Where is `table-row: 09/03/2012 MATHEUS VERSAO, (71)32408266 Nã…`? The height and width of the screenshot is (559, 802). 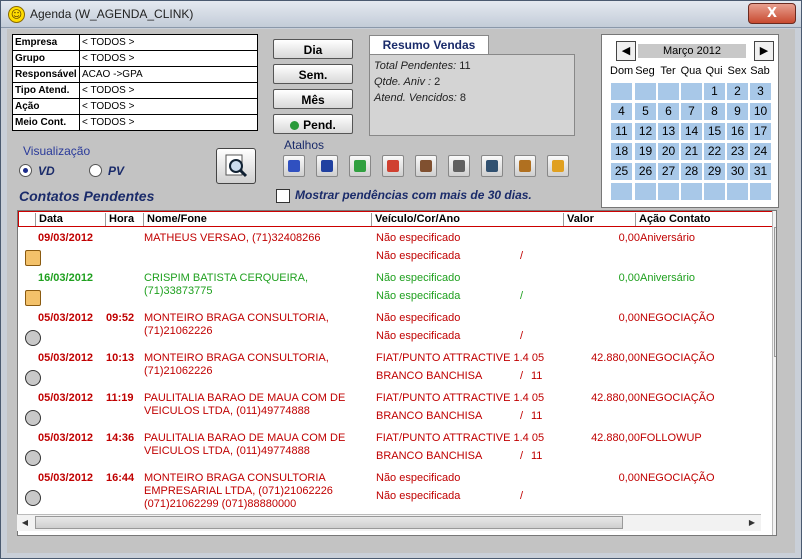
table-row: 09/03/2012 MATHEUS VERSAO, (71)32408266 Nã… is located at coordinates (395, 249).